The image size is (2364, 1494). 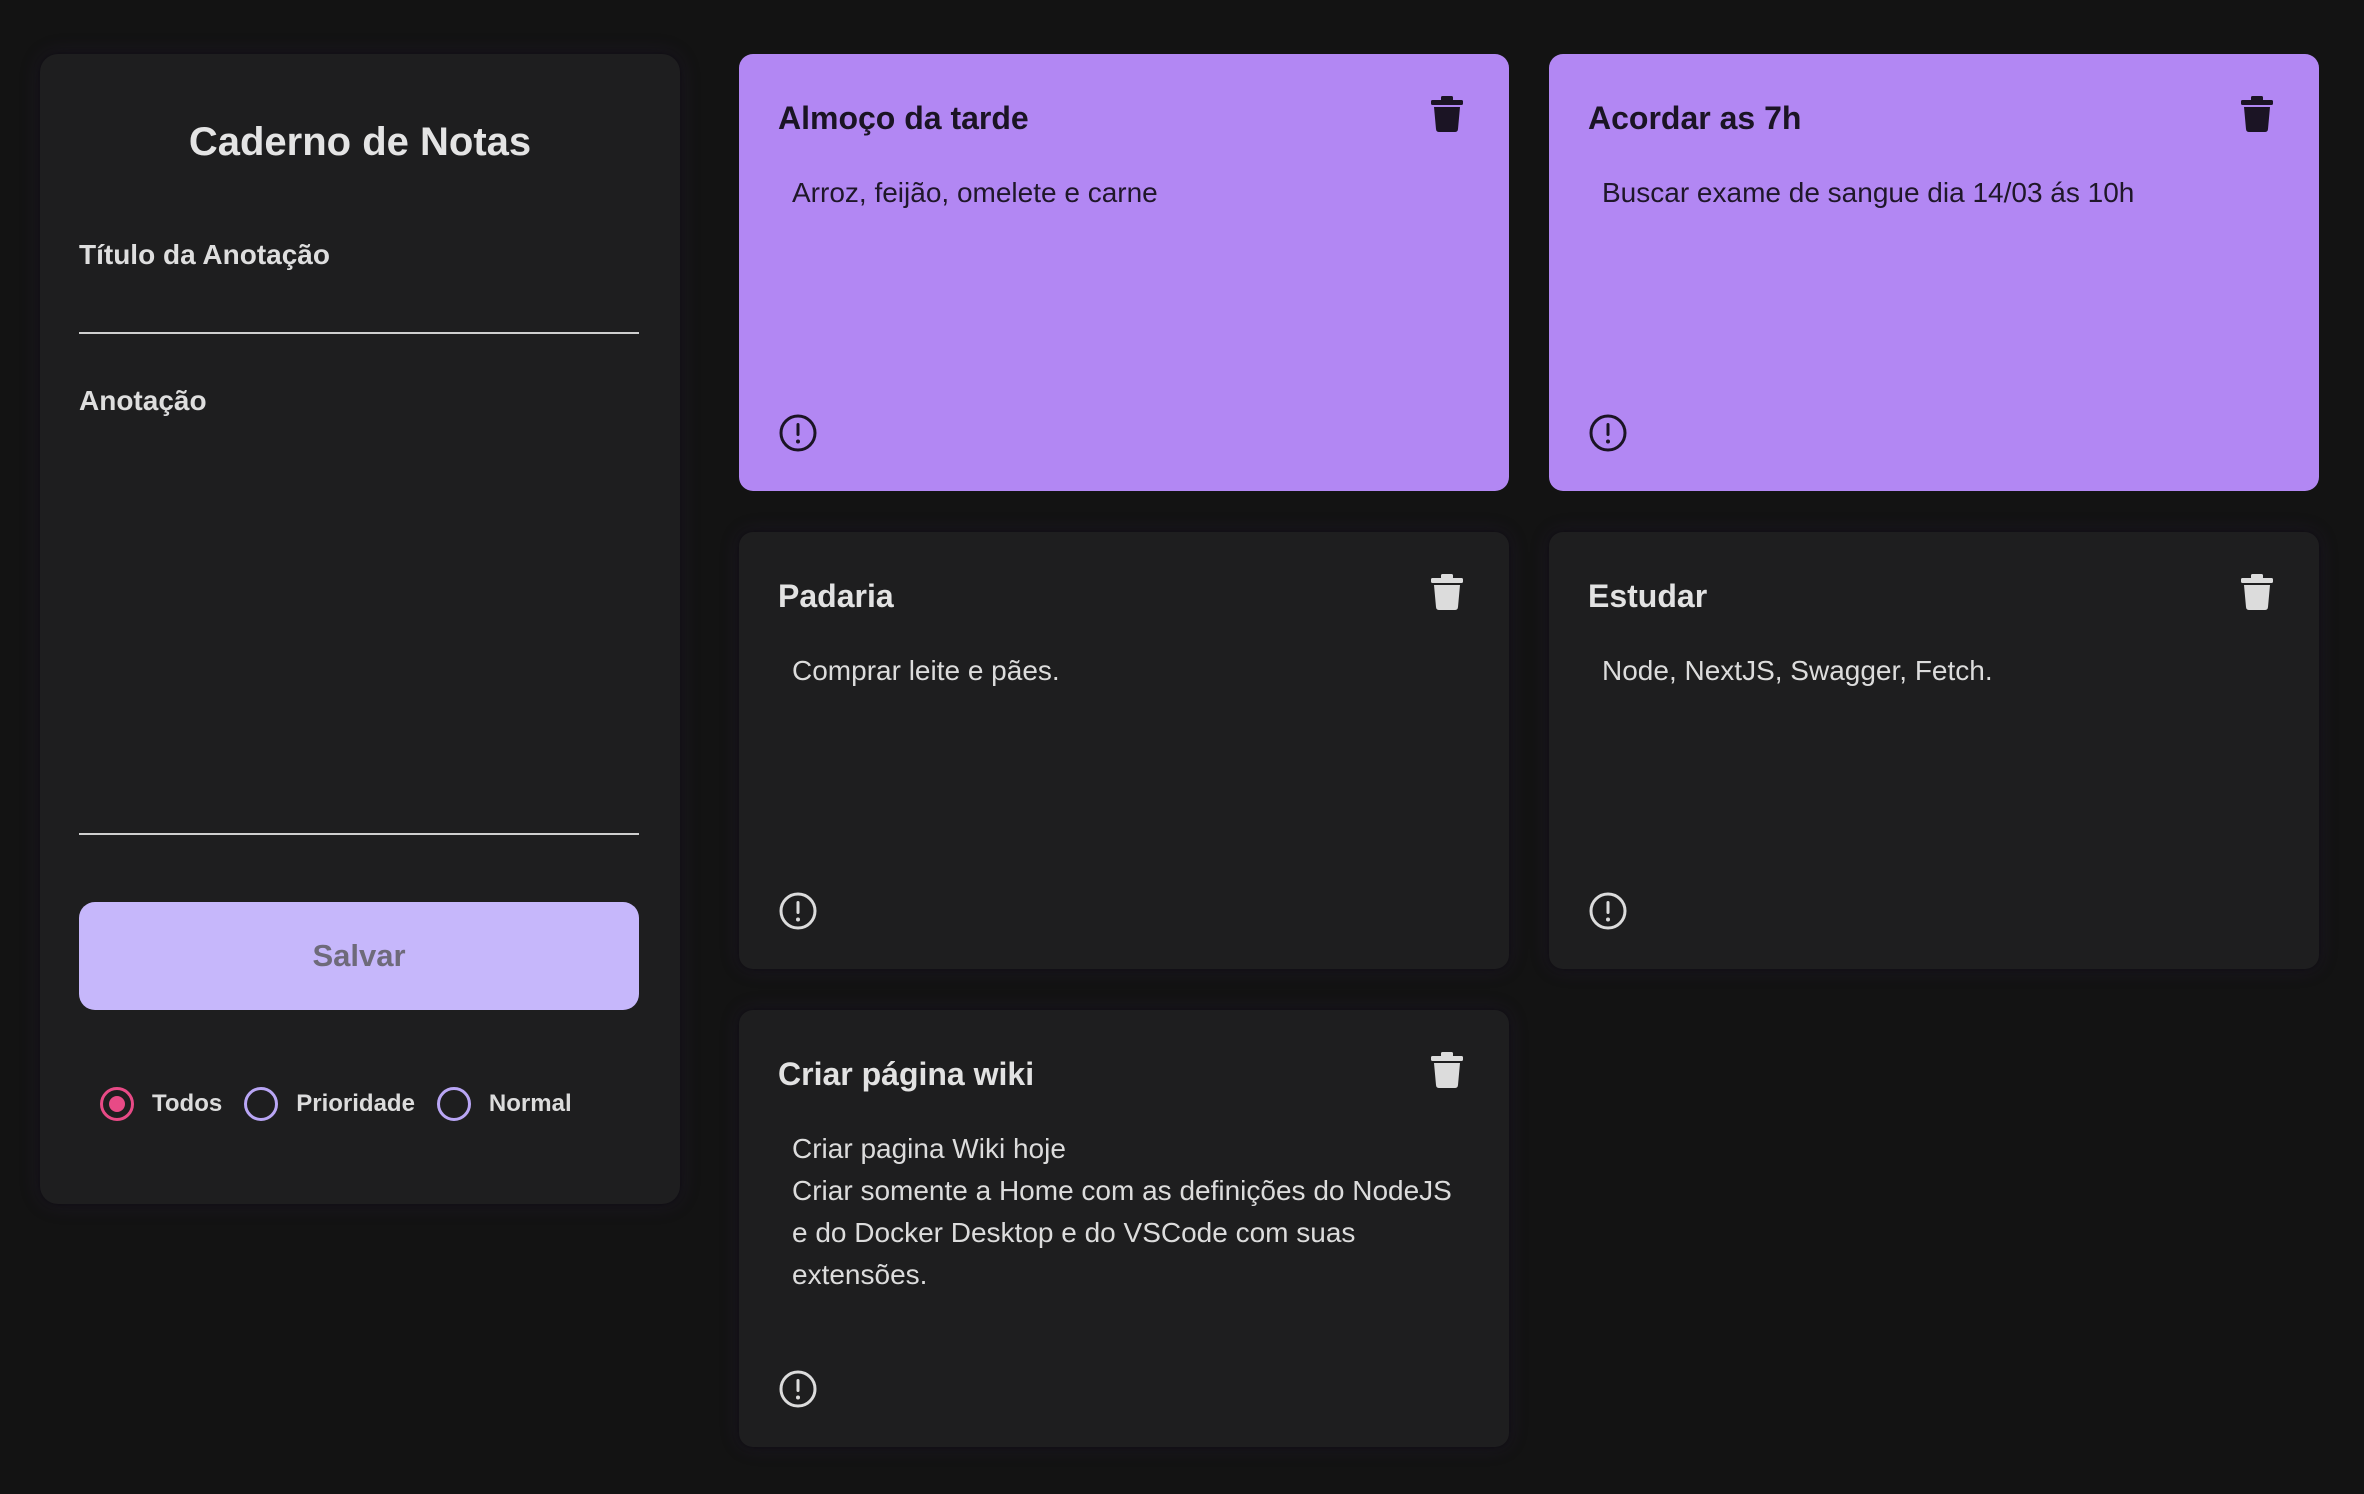 I want to click on note-card: Padaria Comprar leite e pães., so click(x=1124, y=750).